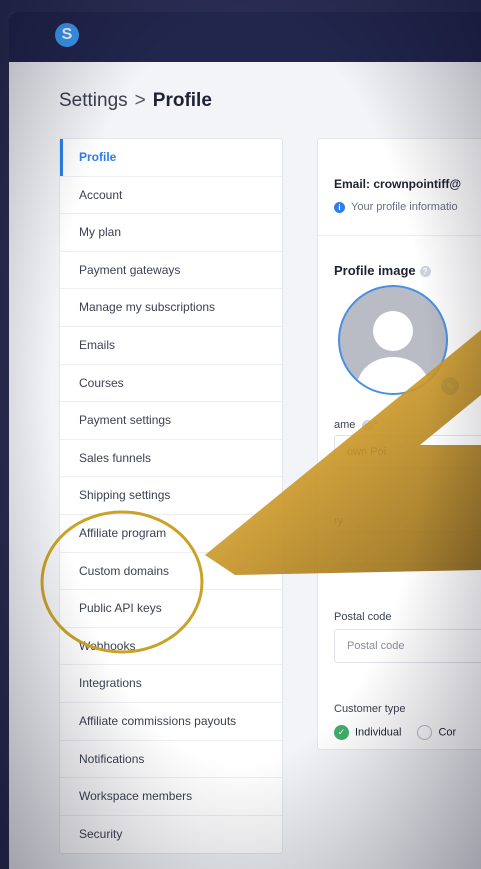 This screenshot has width=481, height=869. Describe the element at coordinates (171, 647) in the screenshot. I see `sidebar-item-webhooks: Webhooks` at that location.